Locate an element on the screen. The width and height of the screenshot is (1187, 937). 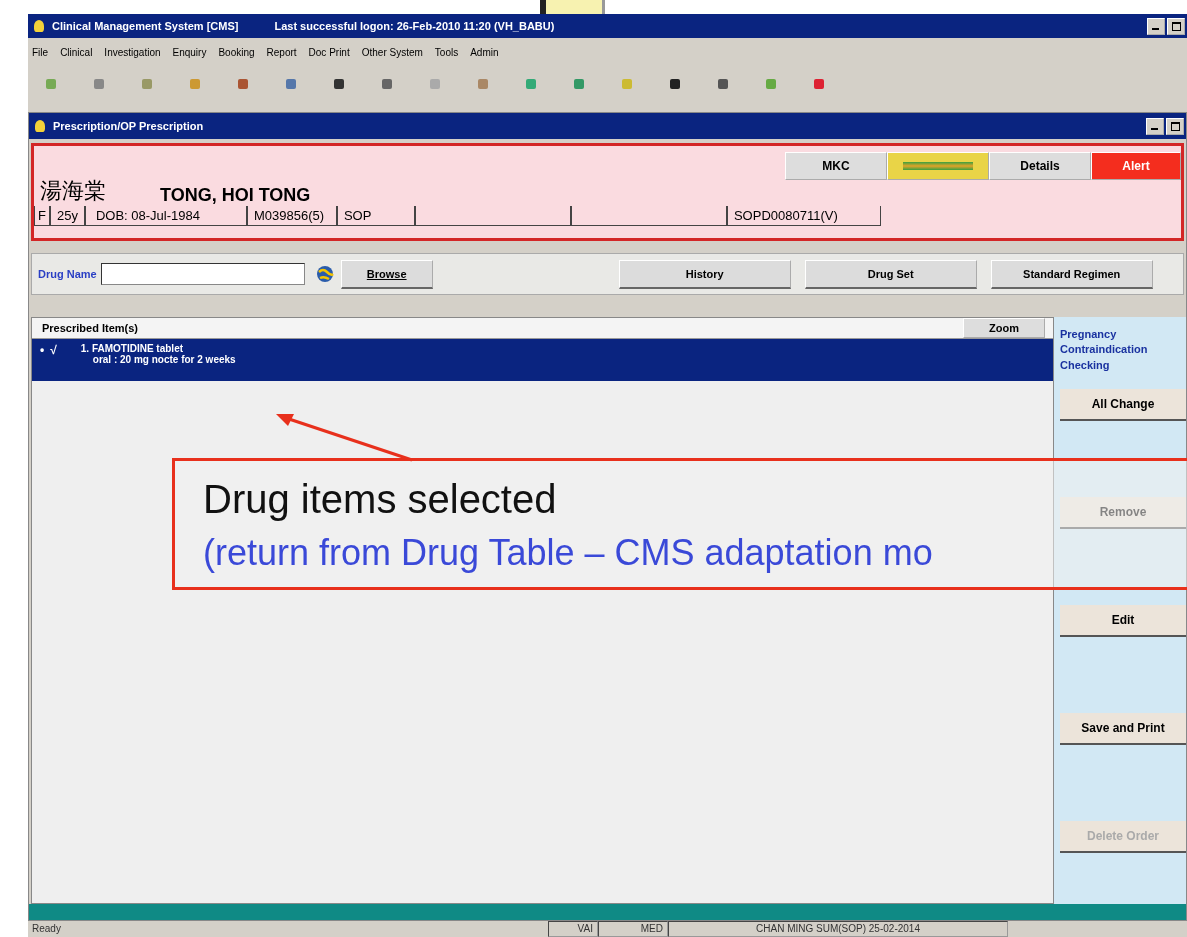
patient-field: F is located at coordinates (42, 216).